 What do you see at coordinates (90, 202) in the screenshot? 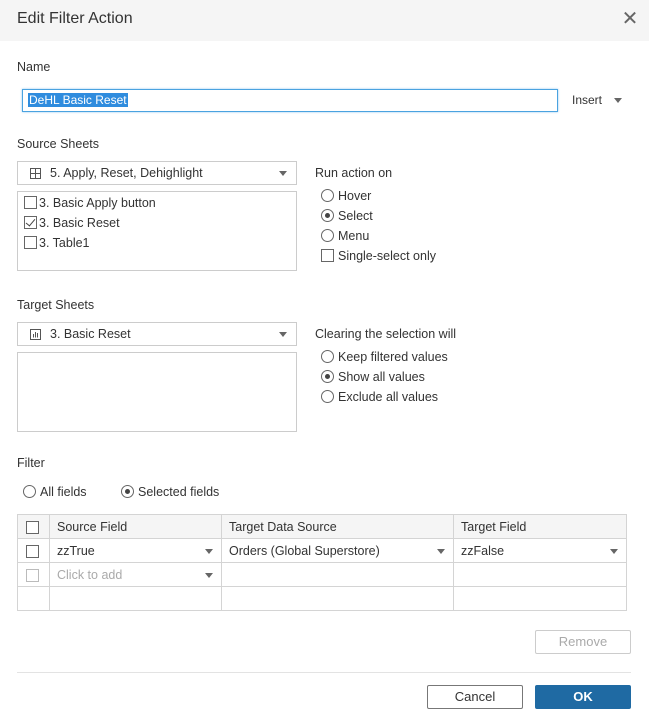
I see `source-sheet-item: 3. Basic Apply button` at bounding box center [90, 202].